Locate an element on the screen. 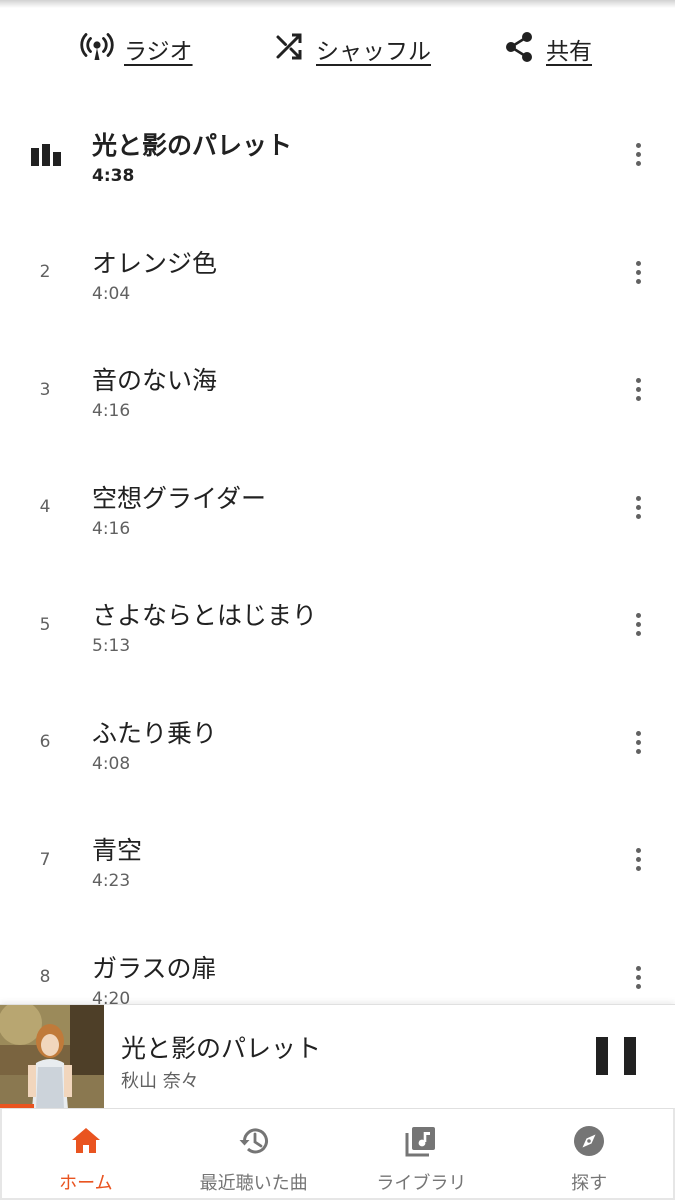 The height and width of the screenshot is (1200, 675). track-number: 6 is located at coordinates (45, 742).